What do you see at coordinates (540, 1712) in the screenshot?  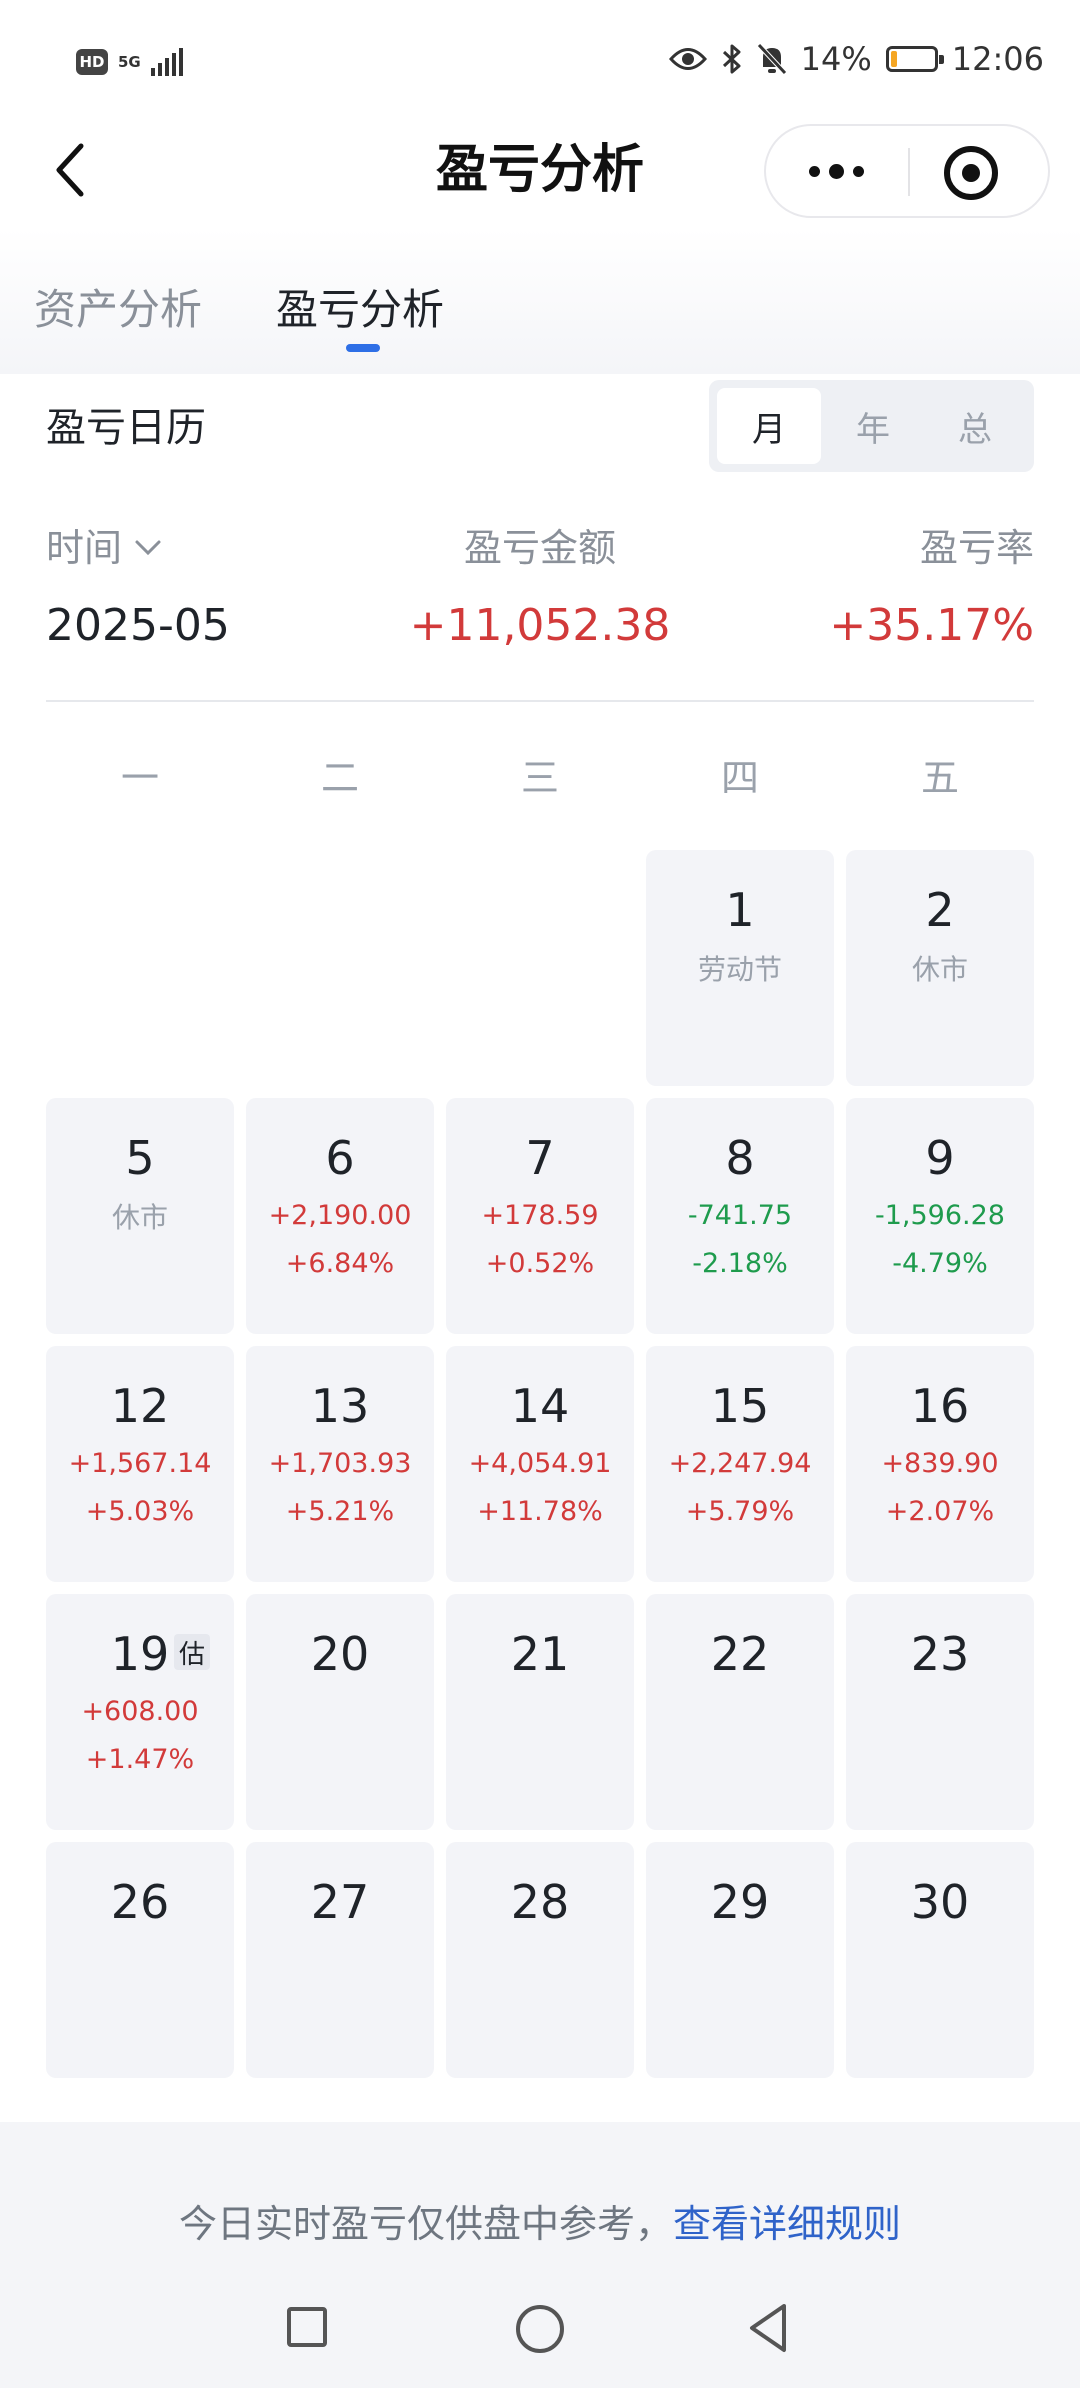 I see `calendar-day-cell: 21` at bounding box center [540, 1712].